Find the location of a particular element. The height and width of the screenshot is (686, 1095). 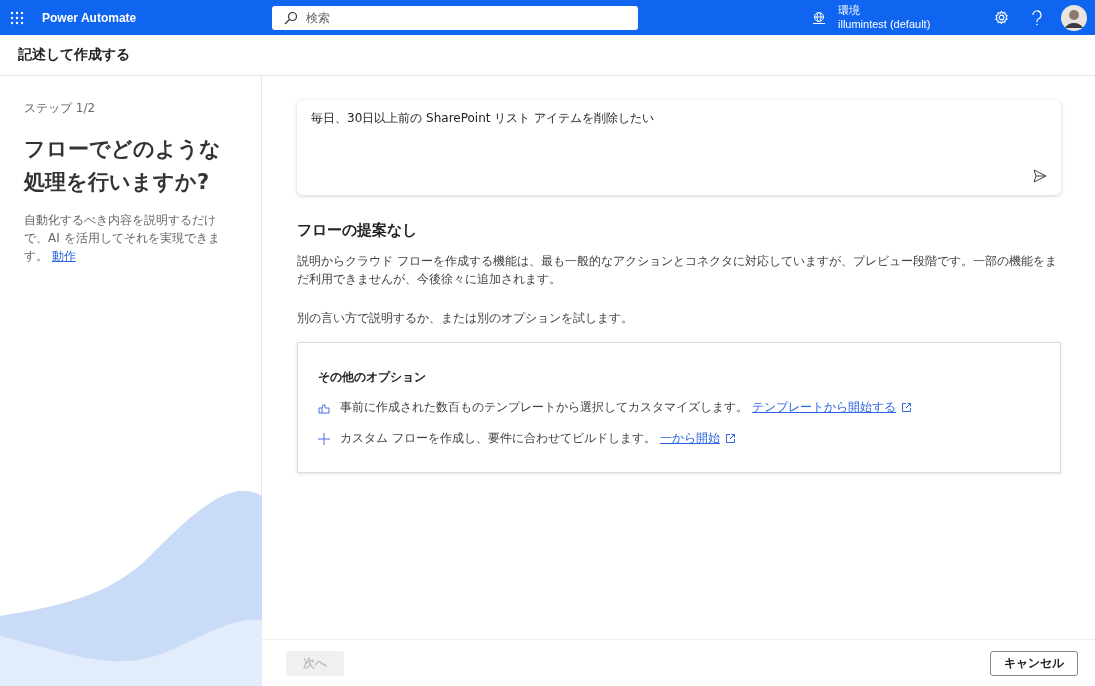

avatar-icon is located at coordinates (1074, 17).